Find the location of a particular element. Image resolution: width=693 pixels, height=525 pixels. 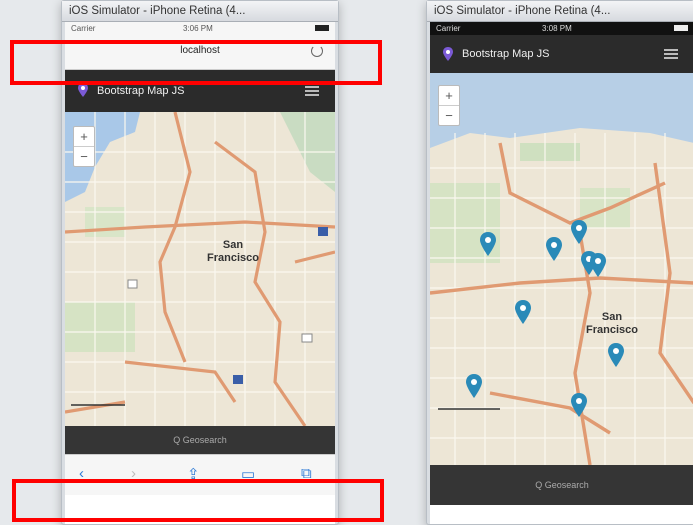

highlight-box-toolbar is located at coordinates (198, 500).